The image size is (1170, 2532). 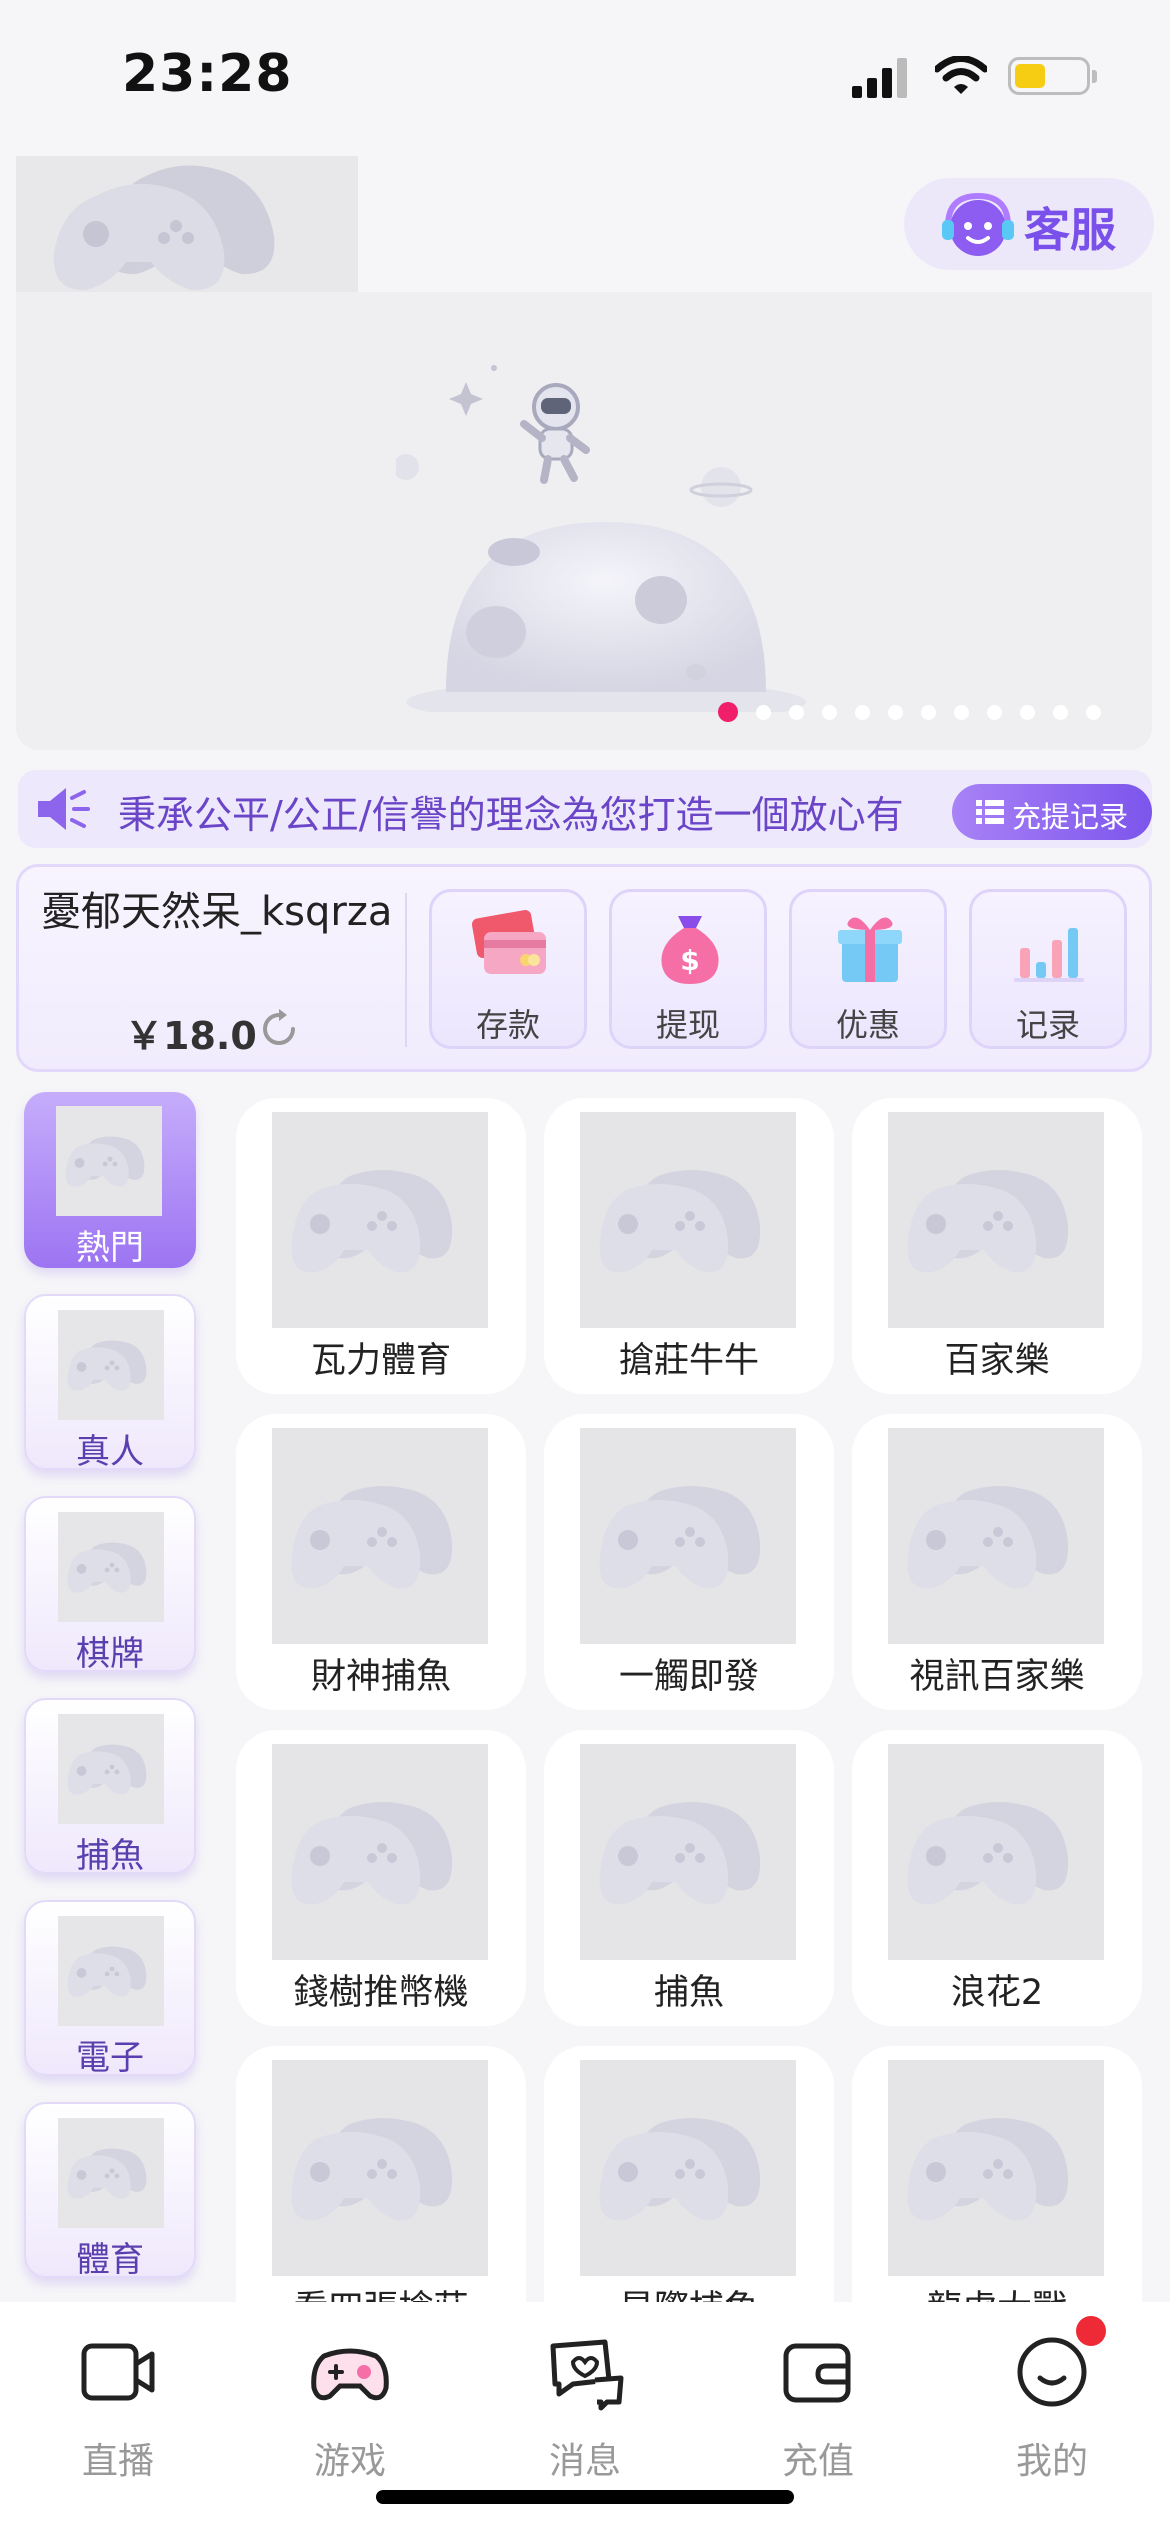 I want to click on game-name: 搶莊牛牛, so click(x=688, y=1361).